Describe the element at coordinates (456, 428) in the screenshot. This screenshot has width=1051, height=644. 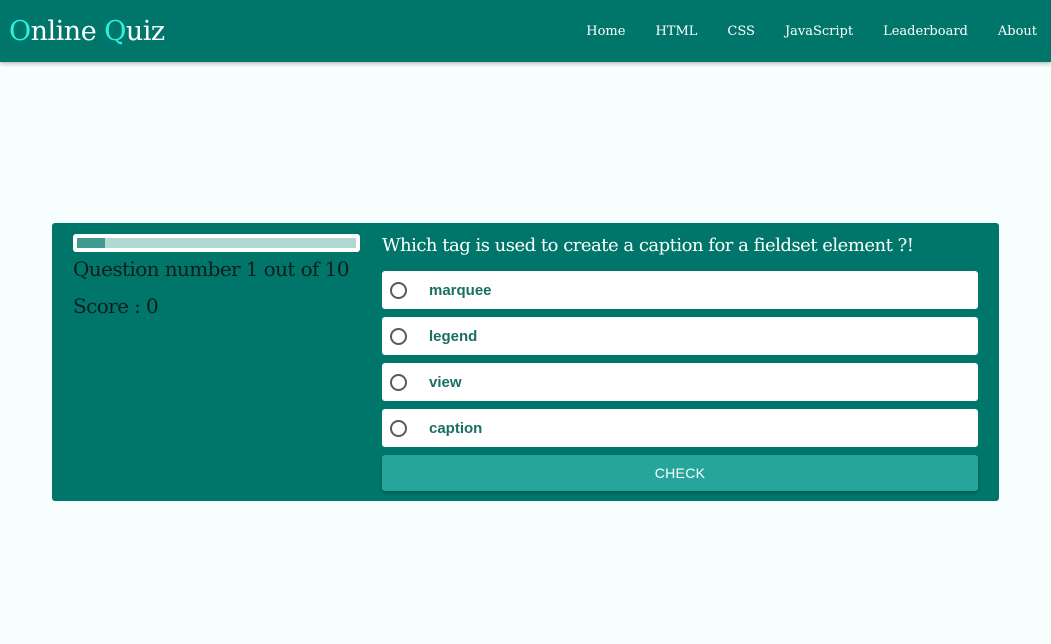
I see `answer-label: caption` at that location.